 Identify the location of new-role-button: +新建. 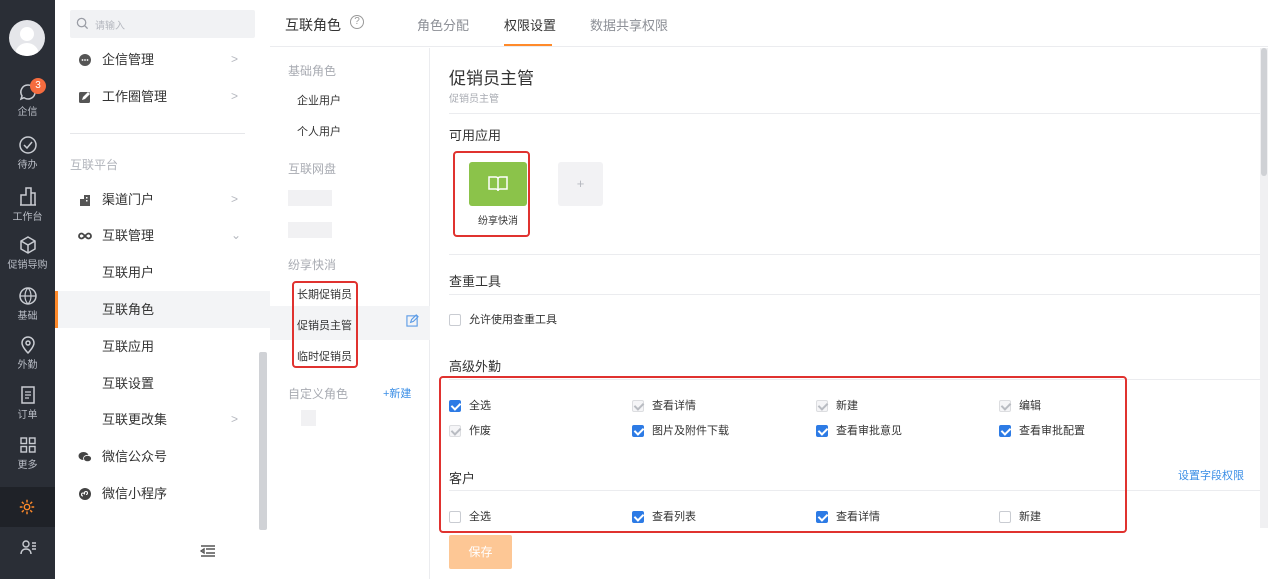
(397, 393).